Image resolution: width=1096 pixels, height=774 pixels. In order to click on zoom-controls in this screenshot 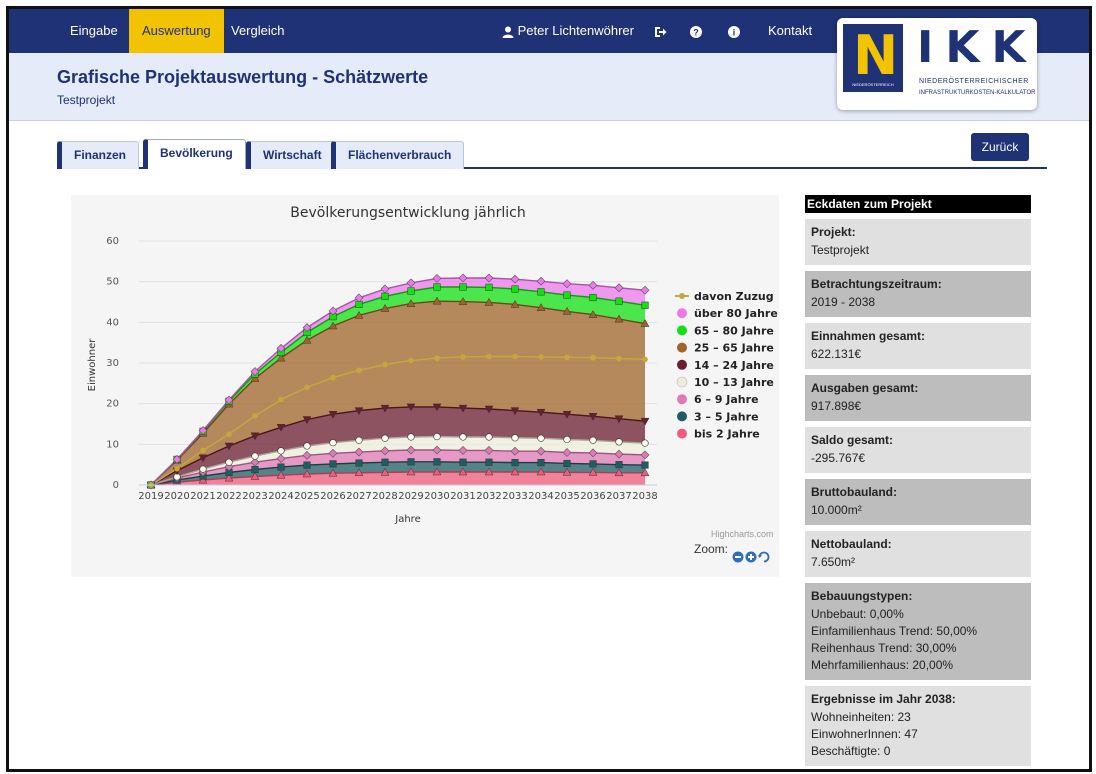, I will do `click(752, 559)`.